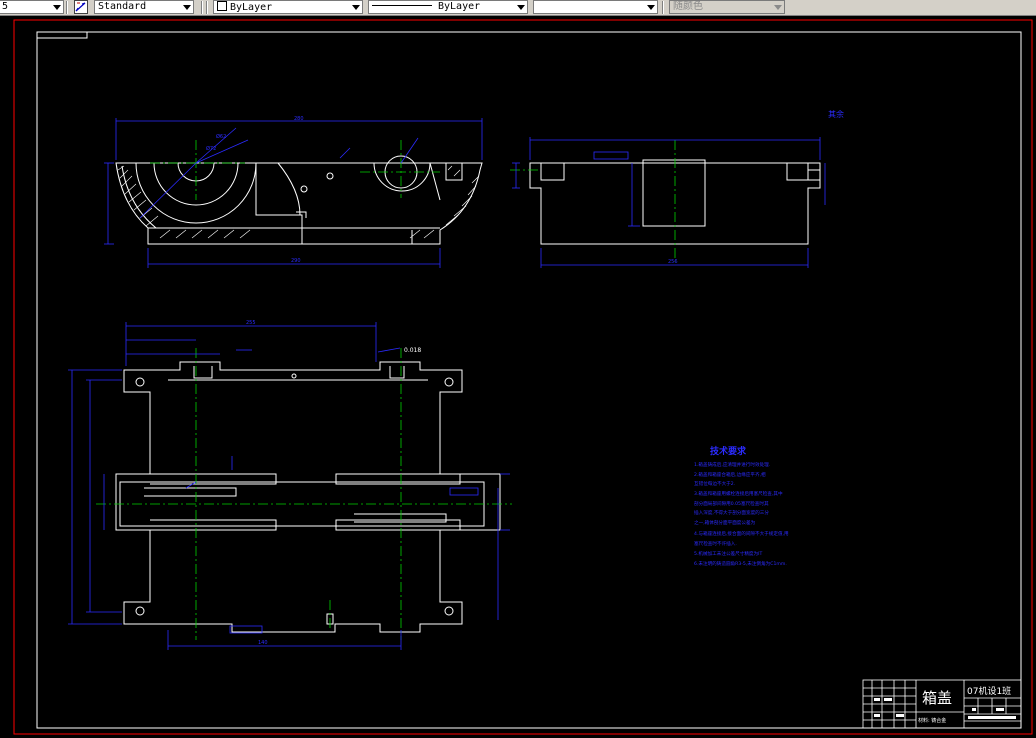  I want to click on linetype-combo: ByLayer, so click(448, 7).